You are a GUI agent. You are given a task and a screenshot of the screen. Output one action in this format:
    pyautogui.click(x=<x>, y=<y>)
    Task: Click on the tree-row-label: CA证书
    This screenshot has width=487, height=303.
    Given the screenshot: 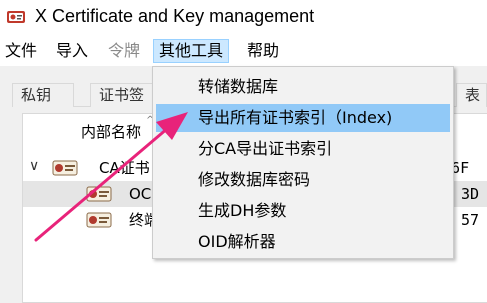 What is the action you would take?
    pyautogui.click(x=124, y=168)
    